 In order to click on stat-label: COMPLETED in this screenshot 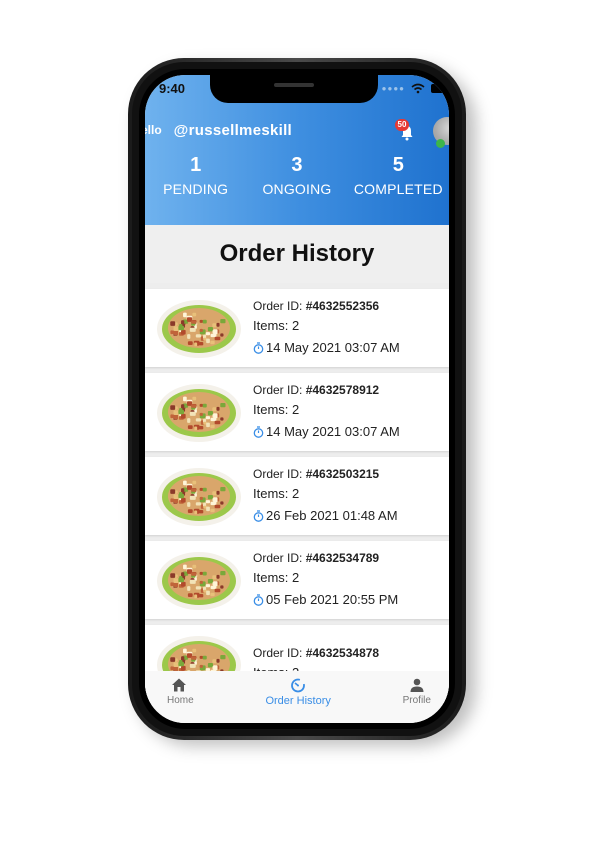, I will do `click(398, 189)`.